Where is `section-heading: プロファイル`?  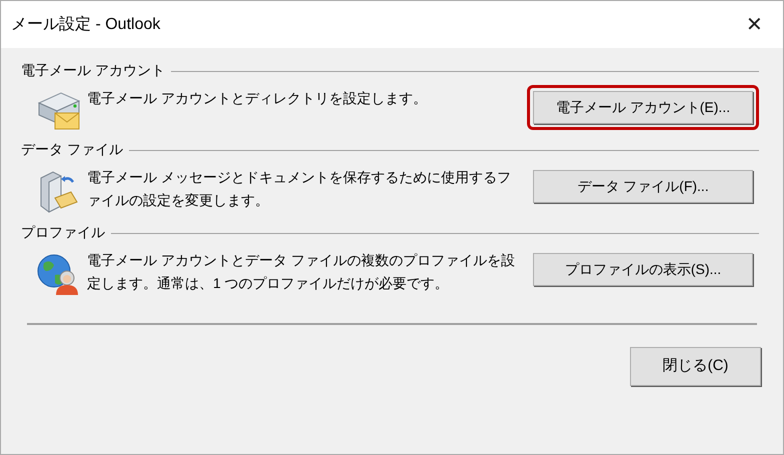 section-heading: プロファイル is located at coordinates (63, 232).